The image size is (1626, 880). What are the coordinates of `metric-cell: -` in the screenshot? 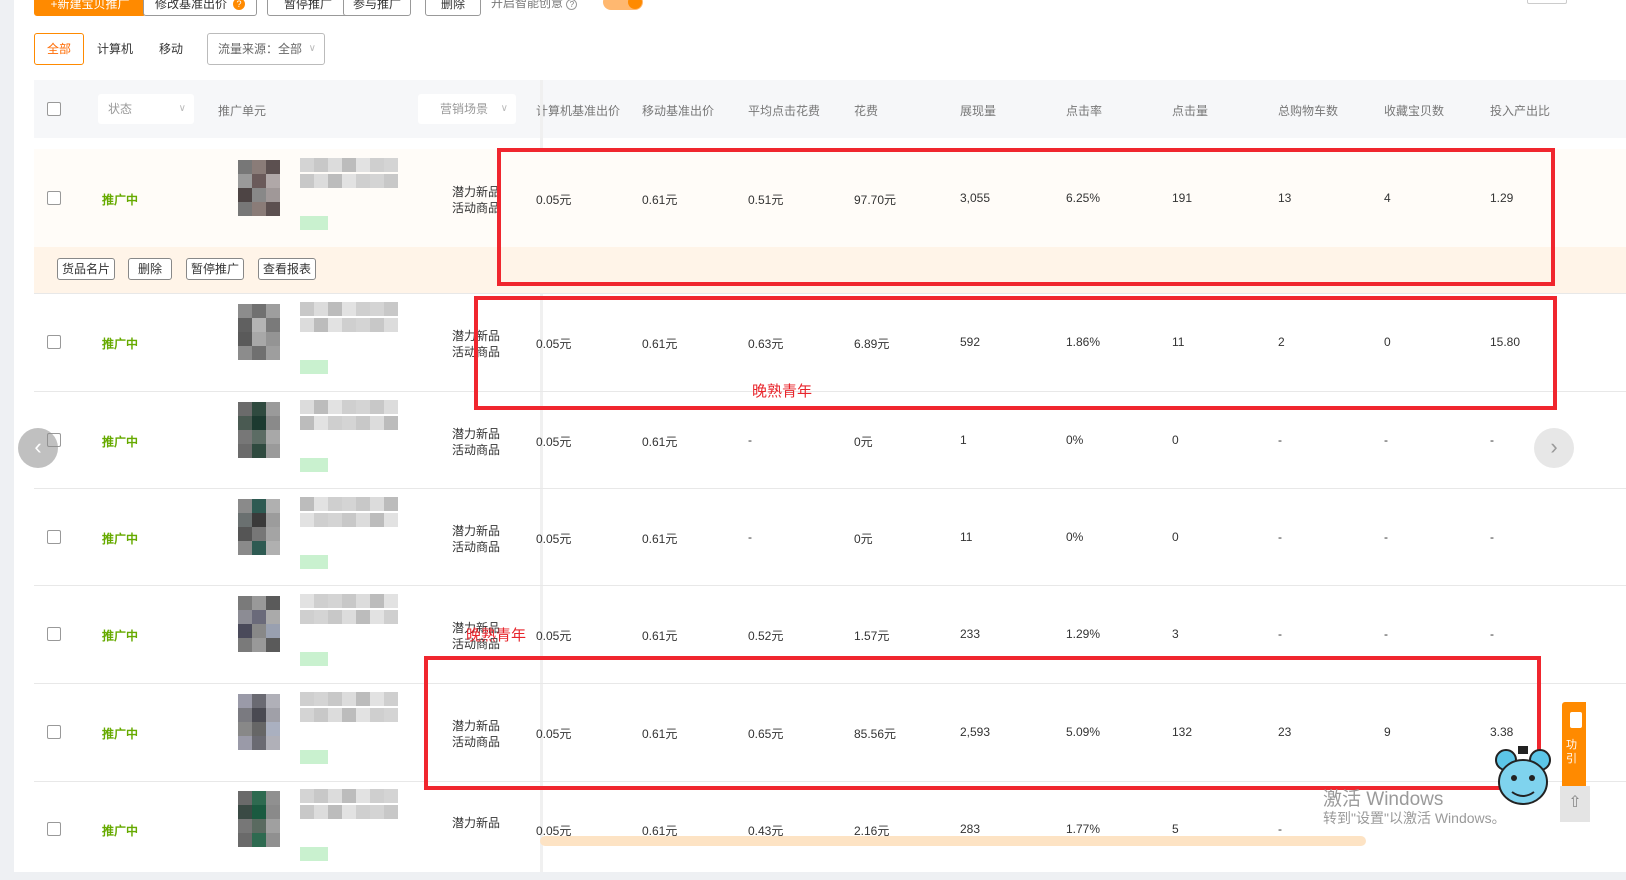 It's located at (1280, 537).